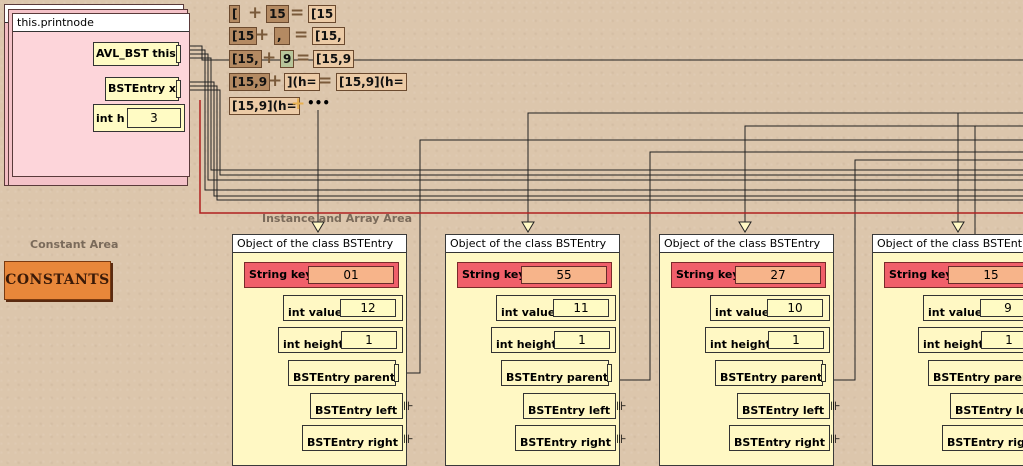 Image resolution: width=1023 pixels, height=466 pixels. What do you see at coordinates (243, 36) in the screenshot?
I see `expr-operand: [15` at bounding box center [243, 36].